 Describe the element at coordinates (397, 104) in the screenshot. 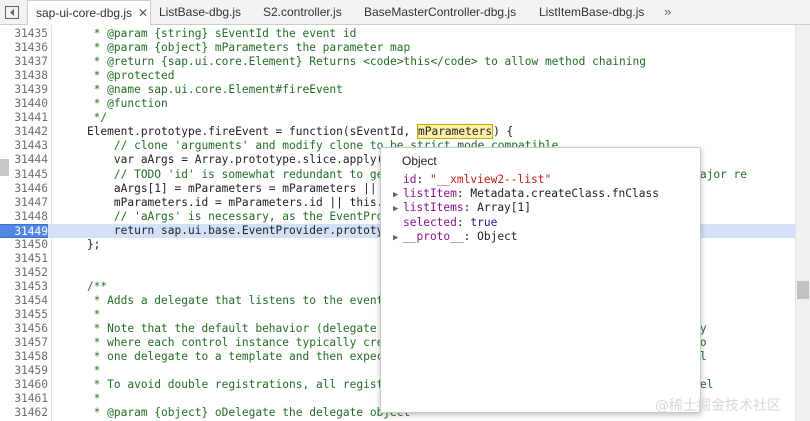

I see `code-line: 31440 * @function` at that location.